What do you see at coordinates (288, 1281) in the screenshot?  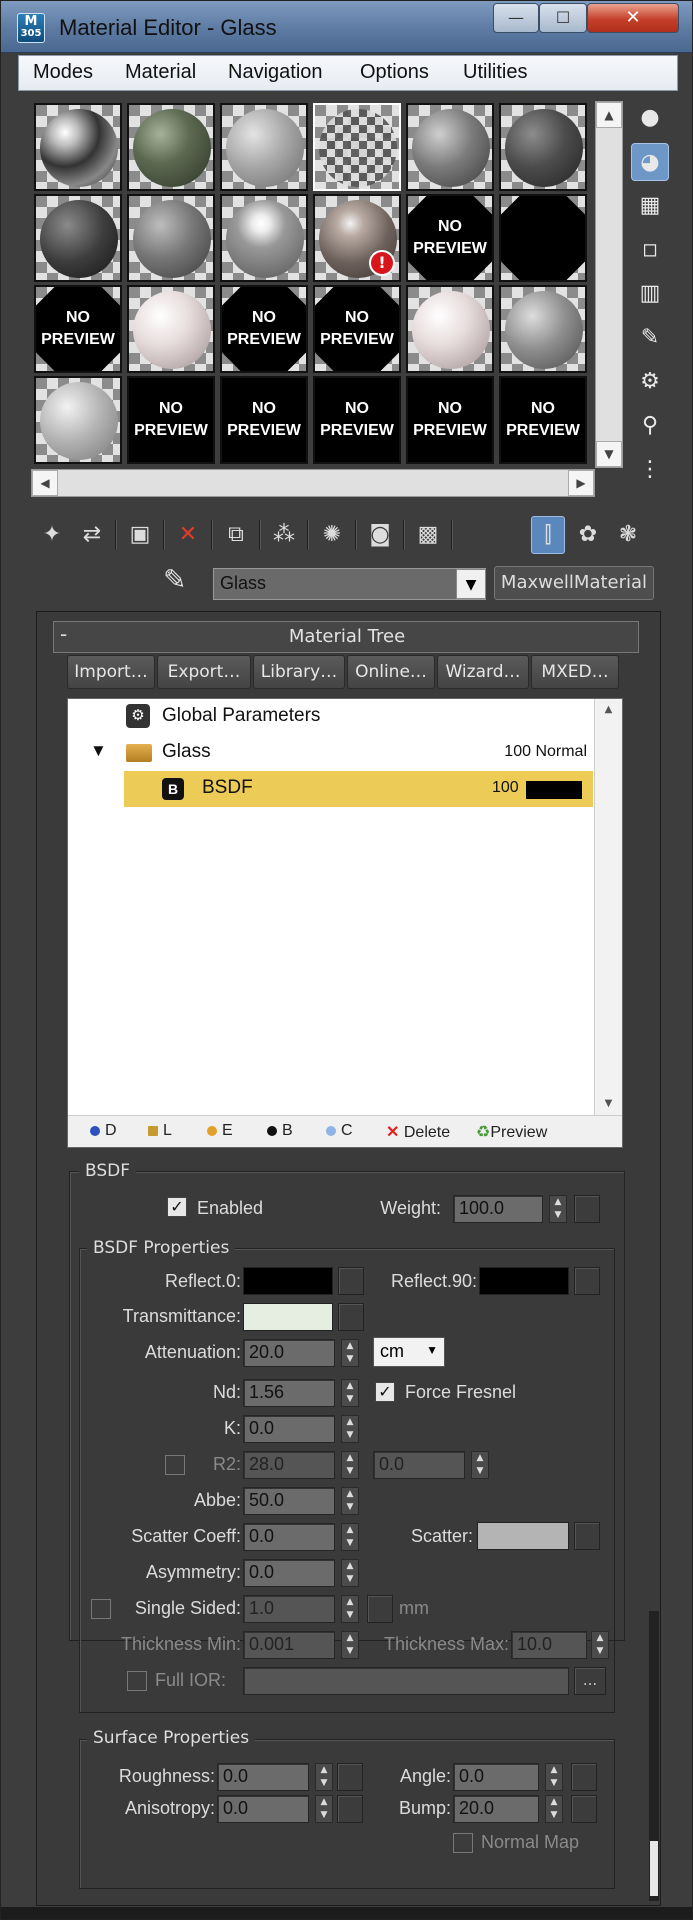 I see `reflect0-swatch` at bounding box center [288, 1281].